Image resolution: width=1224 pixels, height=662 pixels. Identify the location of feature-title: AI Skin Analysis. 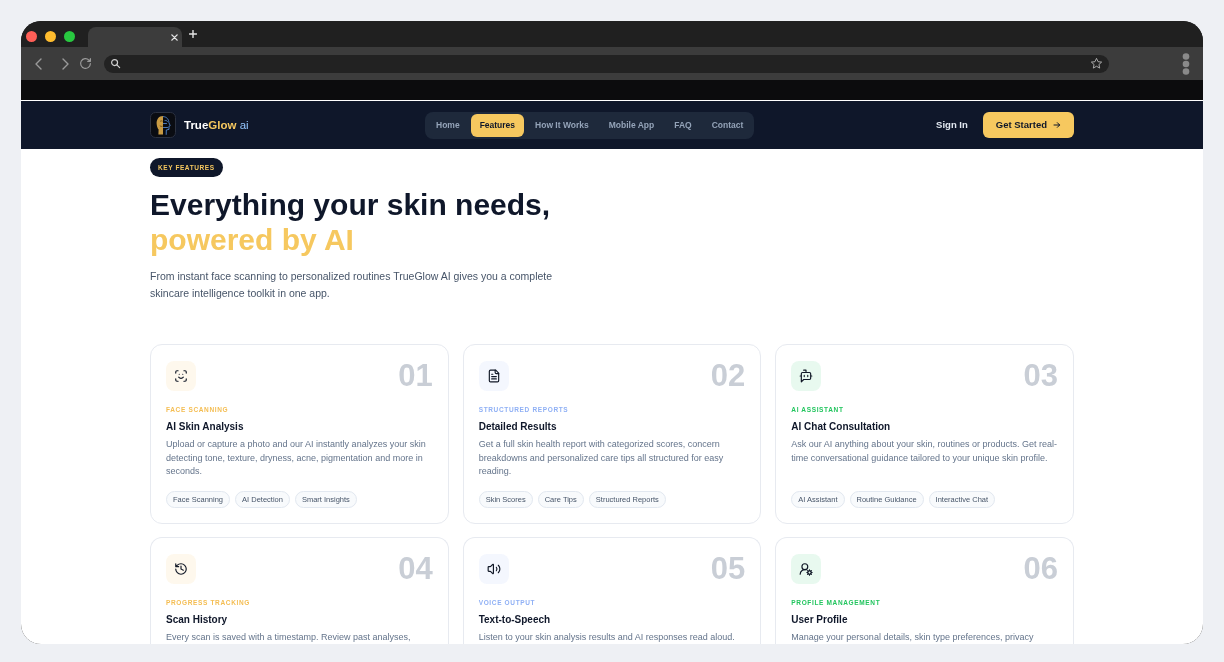
(205, 426).